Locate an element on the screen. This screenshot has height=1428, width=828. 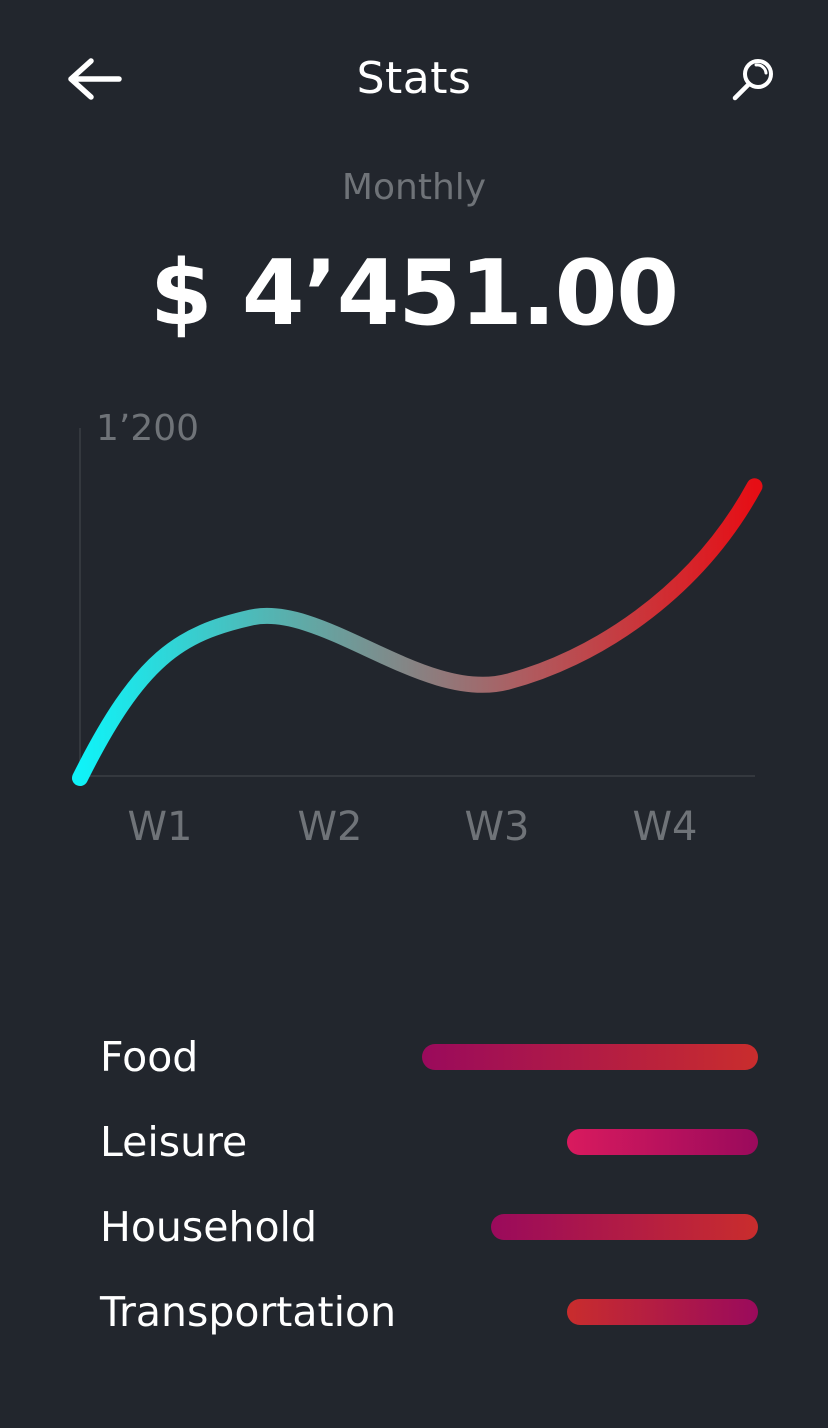
category-bar-leisure is located at coordinates (662, 1142).